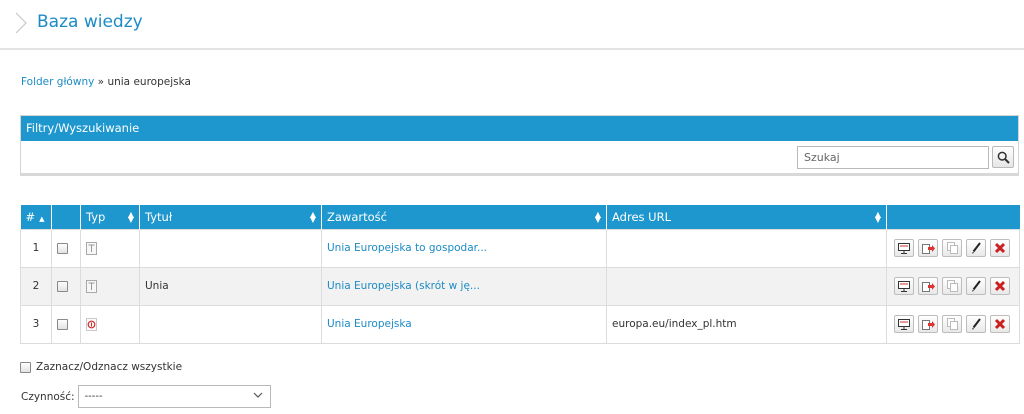 The width and height of the screenshot is (1024, 414). I want to click on action-select-value: -----, so click(93, 396).